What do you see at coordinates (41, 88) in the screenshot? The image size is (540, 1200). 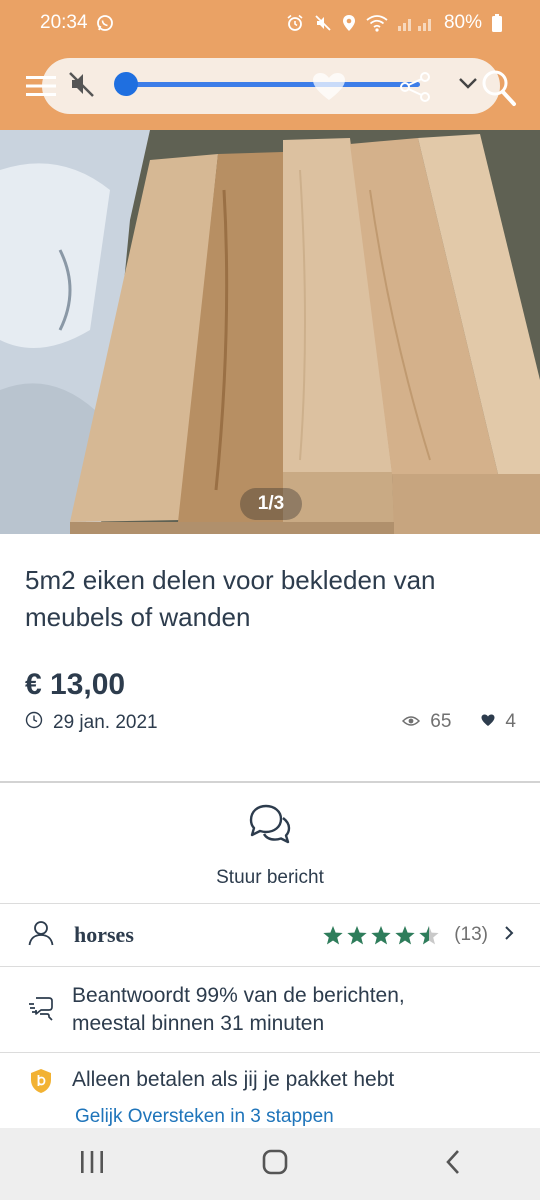 I see `hamburger-icon` at bounding box center [41, 88].